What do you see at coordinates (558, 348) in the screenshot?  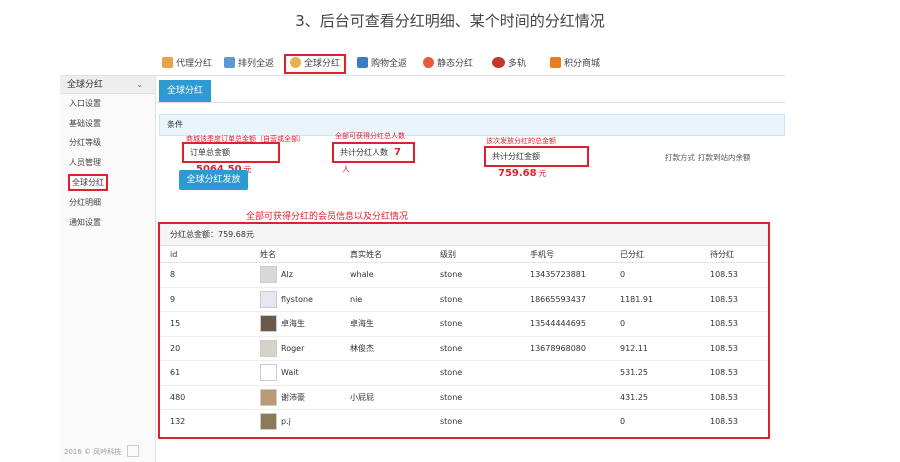 I see `cell-phone: 13678968080` at bounding box center [558, 348].